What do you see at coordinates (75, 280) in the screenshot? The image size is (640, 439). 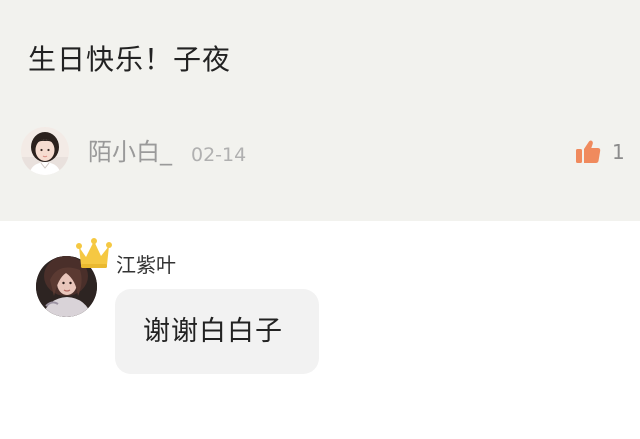 I see `reply-avatar` at bounding box center [75, 280].